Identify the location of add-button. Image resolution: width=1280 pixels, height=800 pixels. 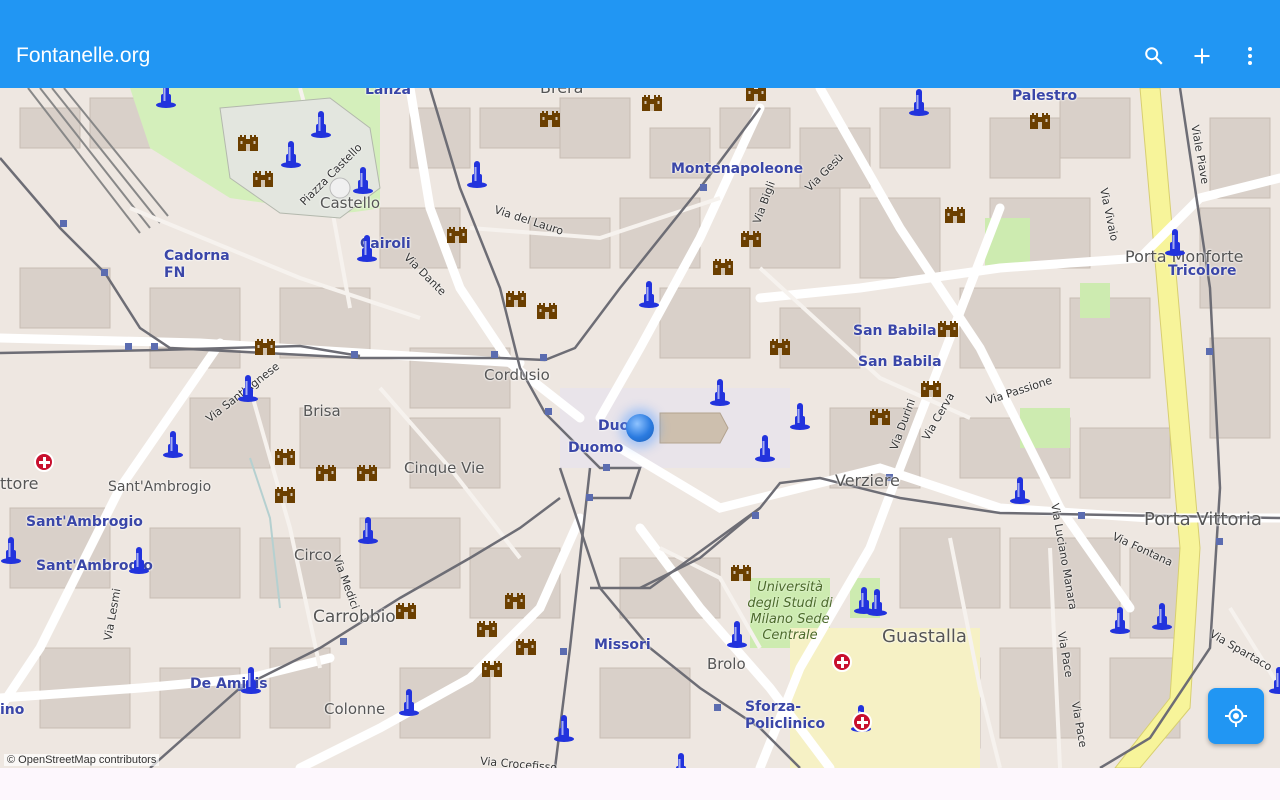
(1202, 56).